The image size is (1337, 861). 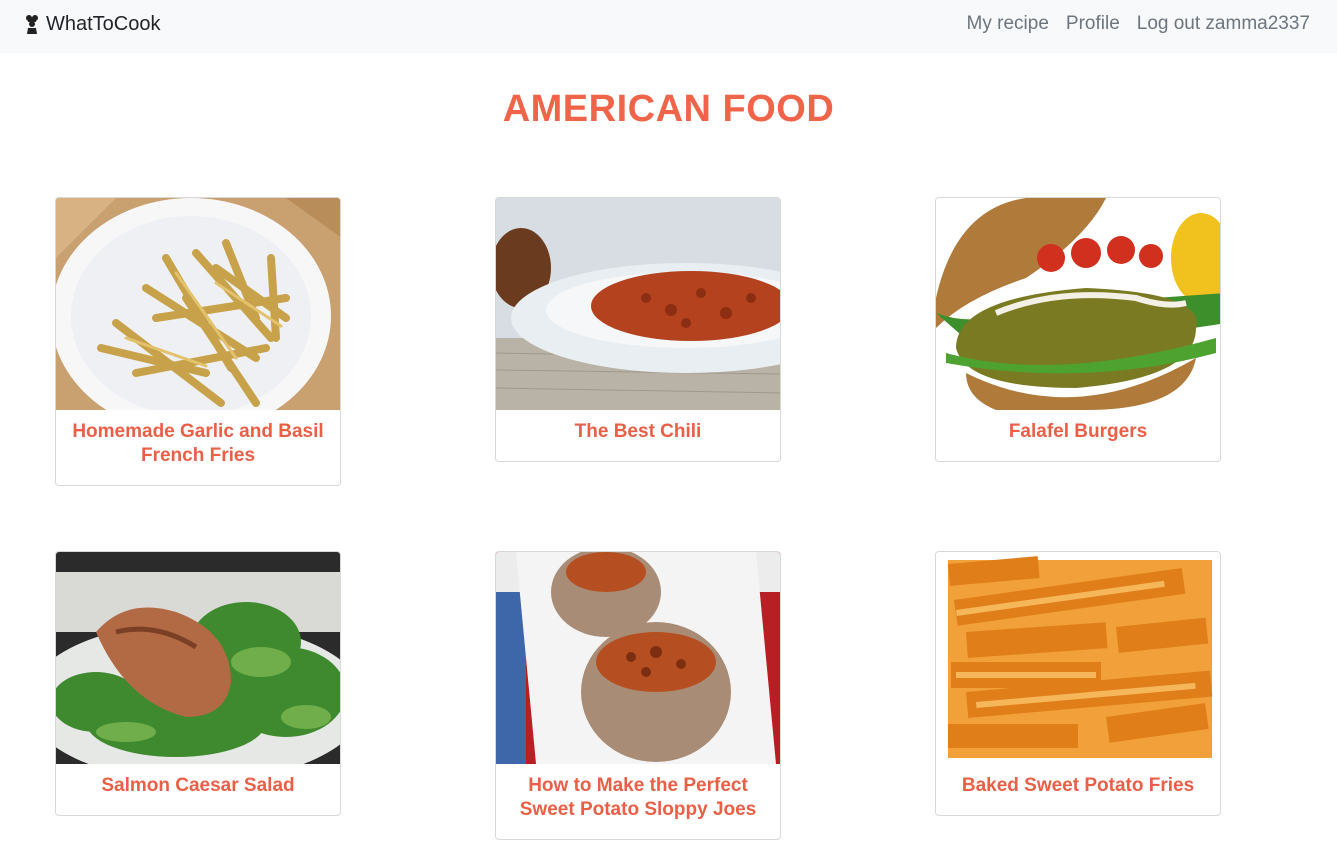 What do you see at coordinates (638, 435) in the screenshot?
I see `recipe-title: The Best Chili` at bounding box center [638, 435].